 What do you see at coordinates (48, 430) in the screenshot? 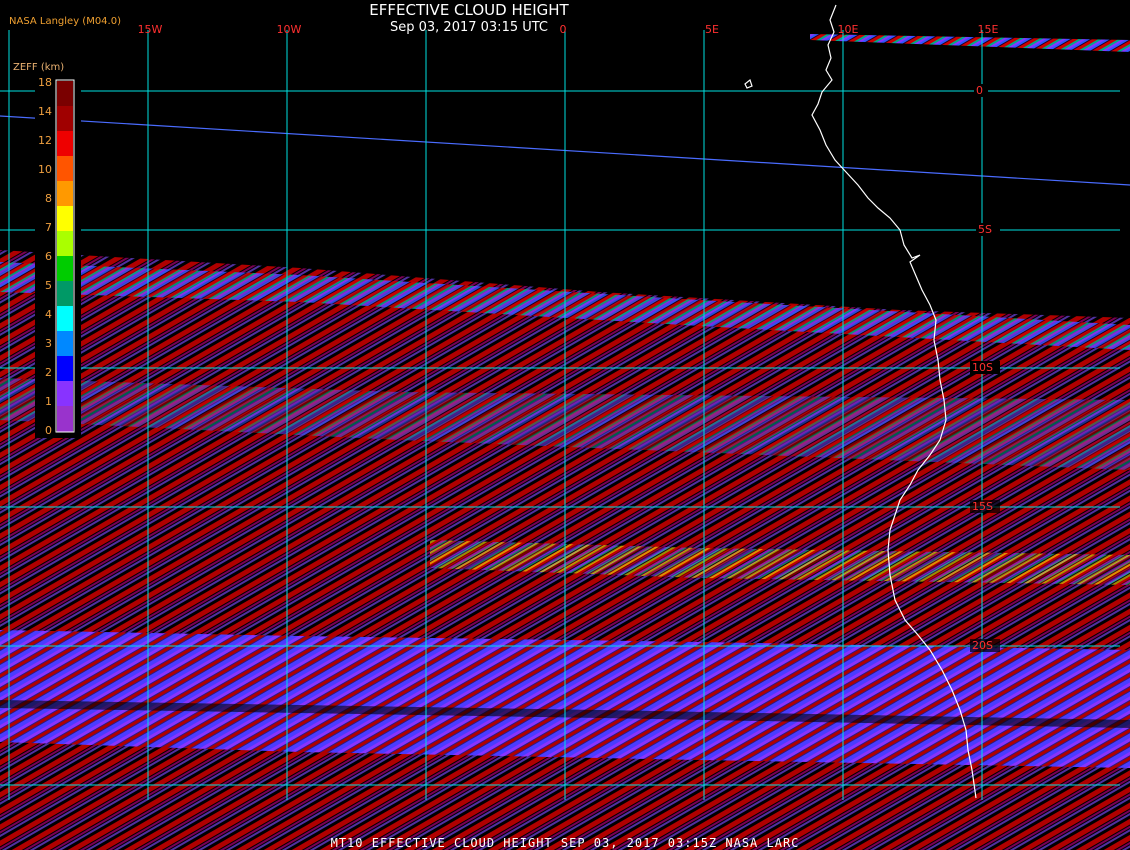
I see `colorbar-tick-label: 0` at bounding box center [48, 430].